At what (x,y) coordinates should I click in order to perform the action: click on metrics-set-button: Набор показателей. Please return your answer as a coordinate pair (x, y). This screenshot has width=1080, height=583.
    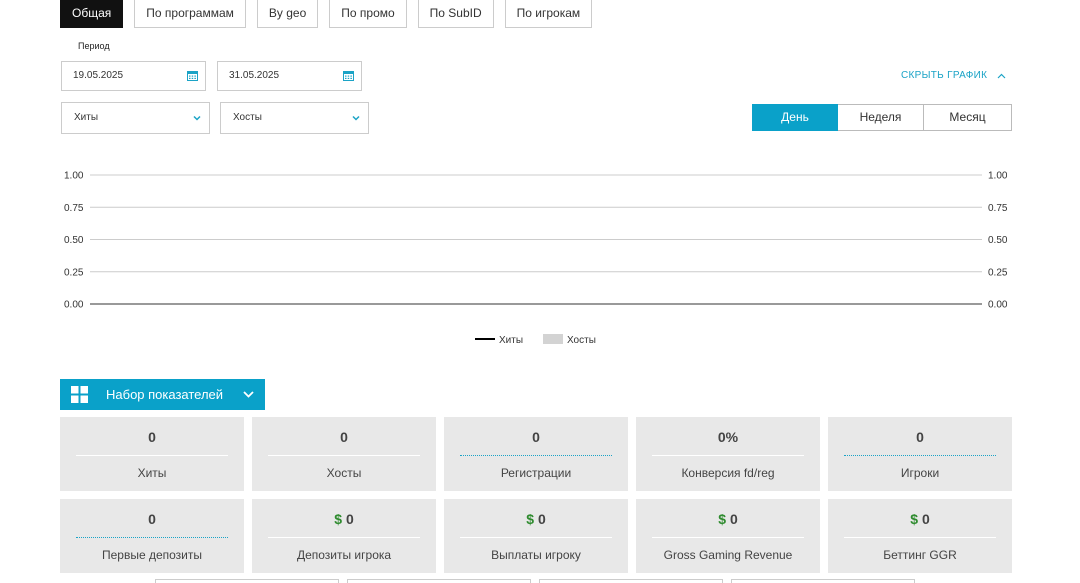
    Looking at the image, I should click on (162, 394).